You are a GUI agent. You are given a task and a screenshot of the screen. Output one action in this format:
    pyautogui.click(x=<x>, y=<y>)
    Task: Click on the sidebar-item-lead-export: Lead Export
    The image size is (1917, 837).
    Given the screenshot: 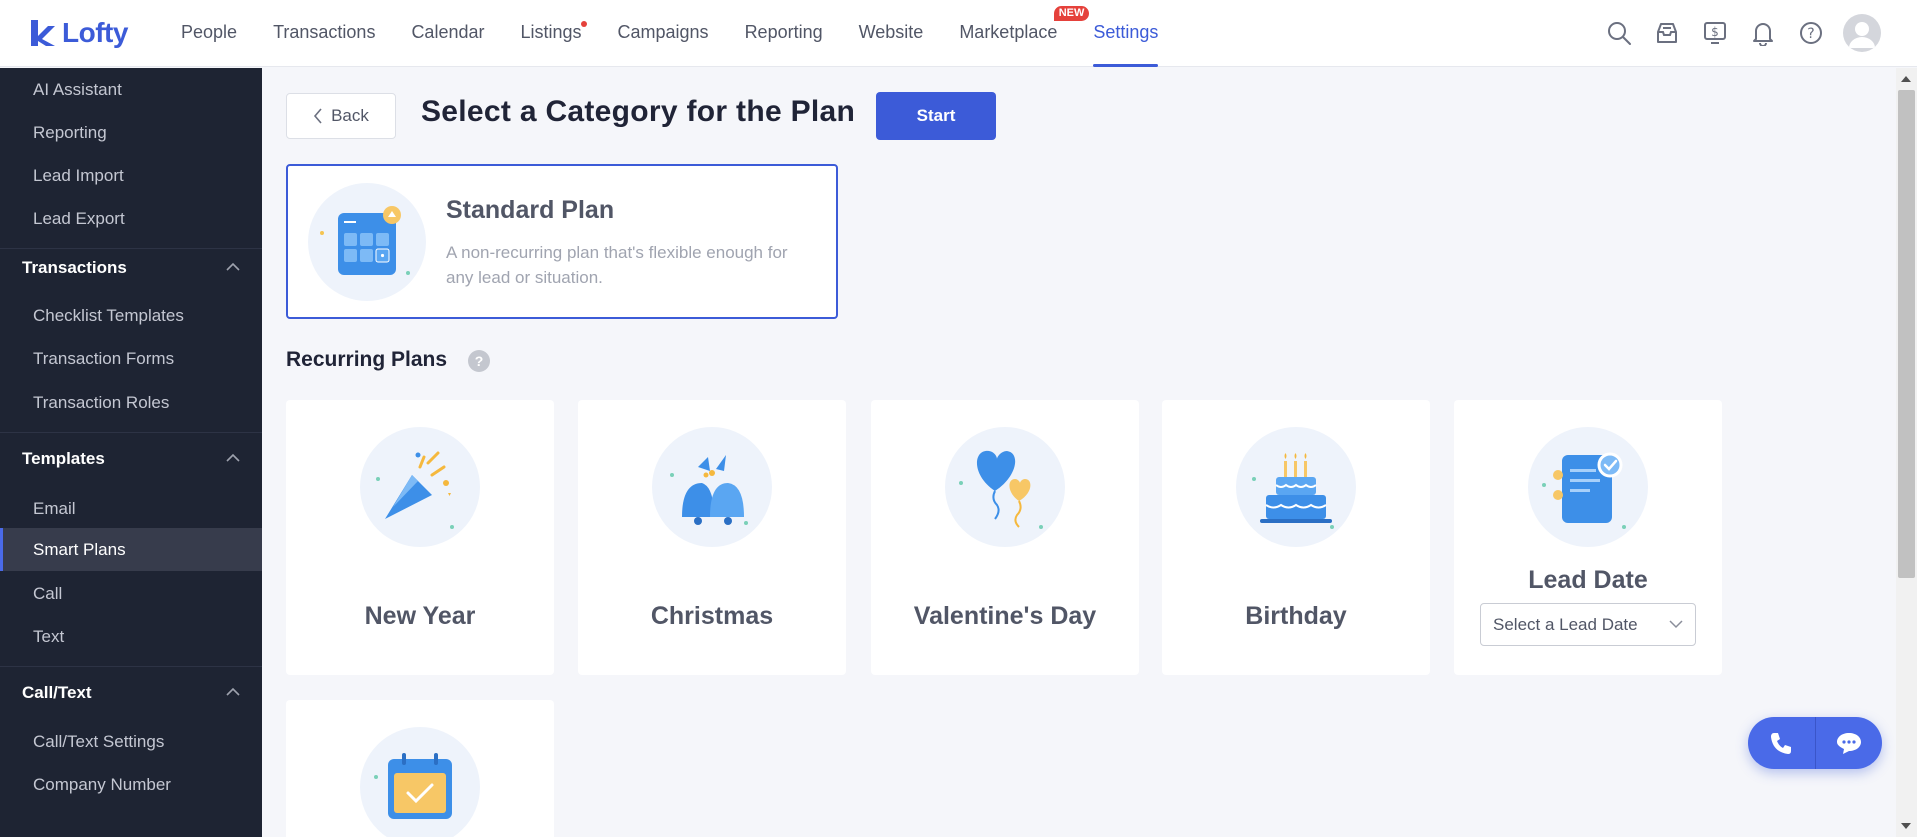 What is the action you would take?
    pyautogui.click(x=131, y=218)
    